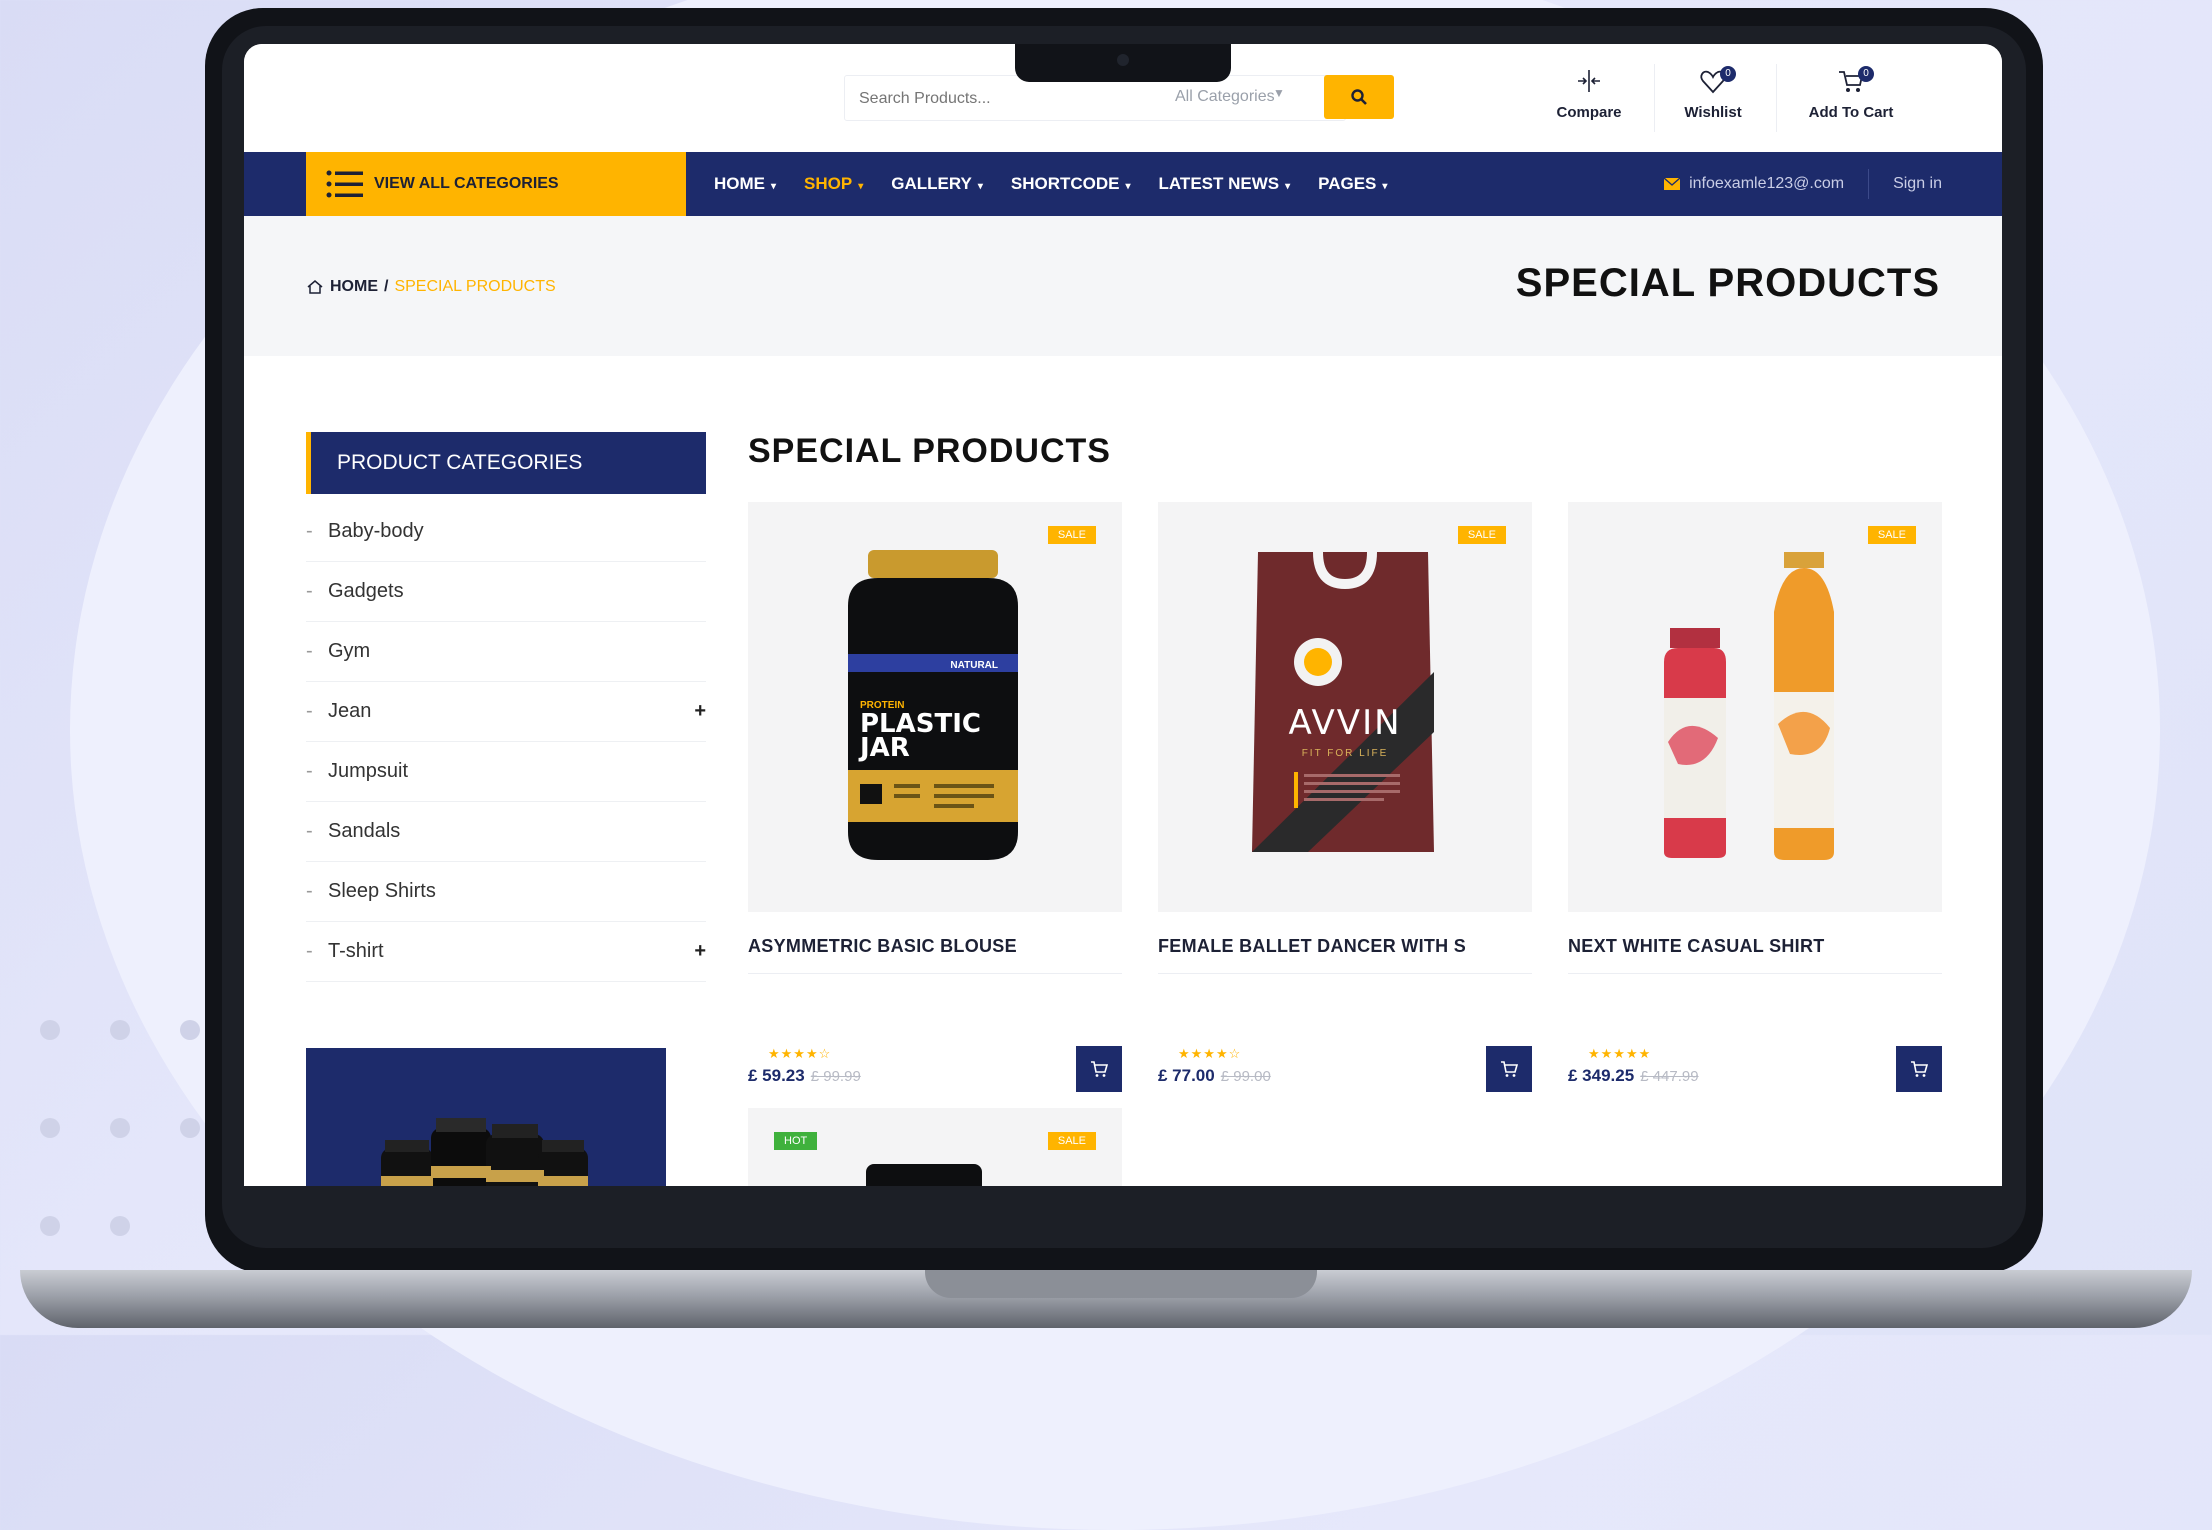  What do you see at coordinates (350, 711) in the screenshot?
I see `category-label: Jean` at bounding box center [350, 711].